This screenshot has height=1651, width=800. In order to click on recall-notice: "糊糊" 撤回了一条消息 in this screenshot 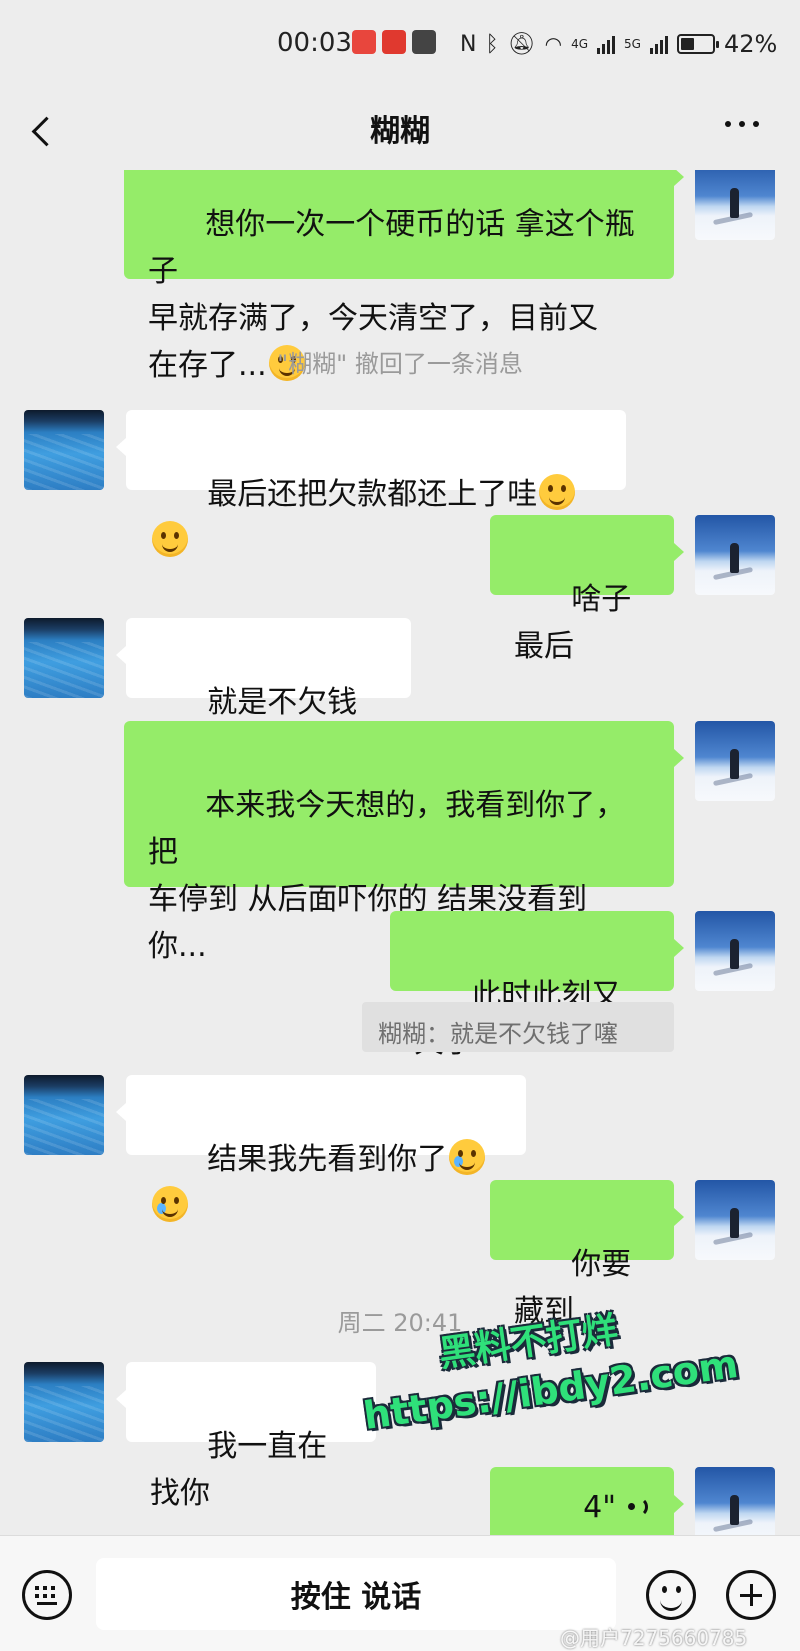, I will do `click(400, 364)`.